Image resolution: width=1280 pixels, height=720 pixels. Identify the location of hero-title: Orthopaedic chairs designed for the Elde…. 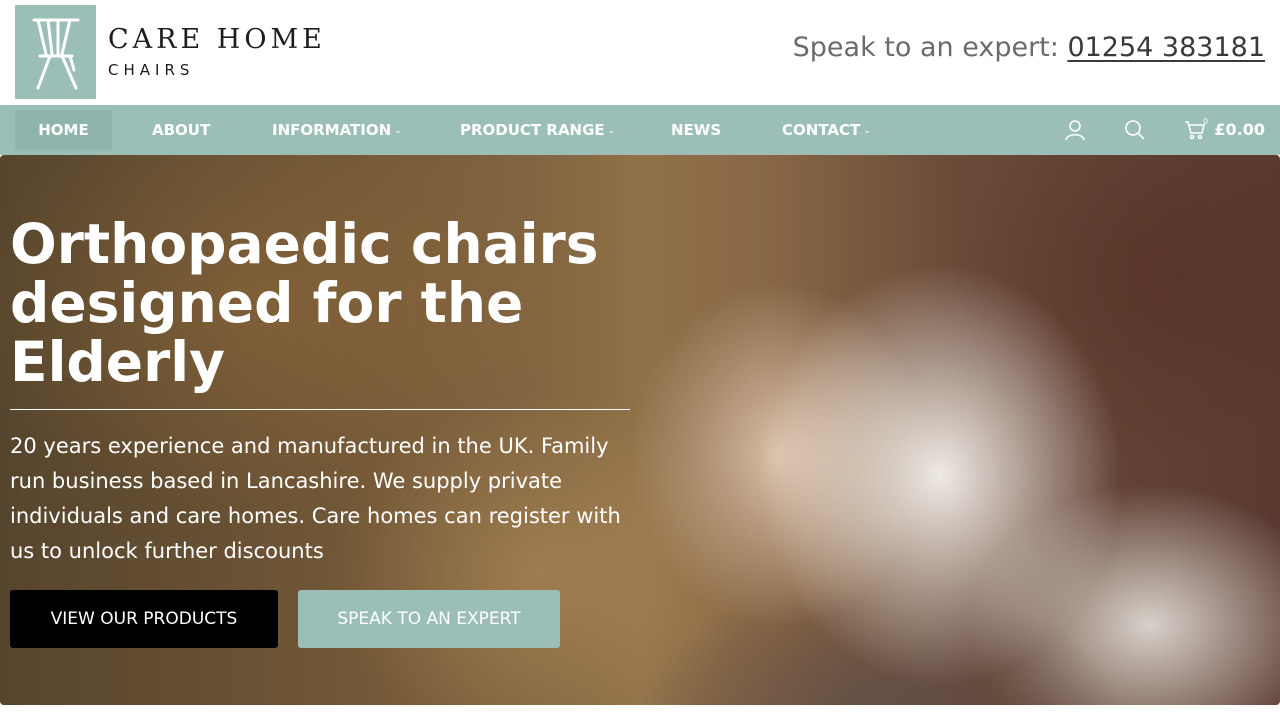
(304, 303).